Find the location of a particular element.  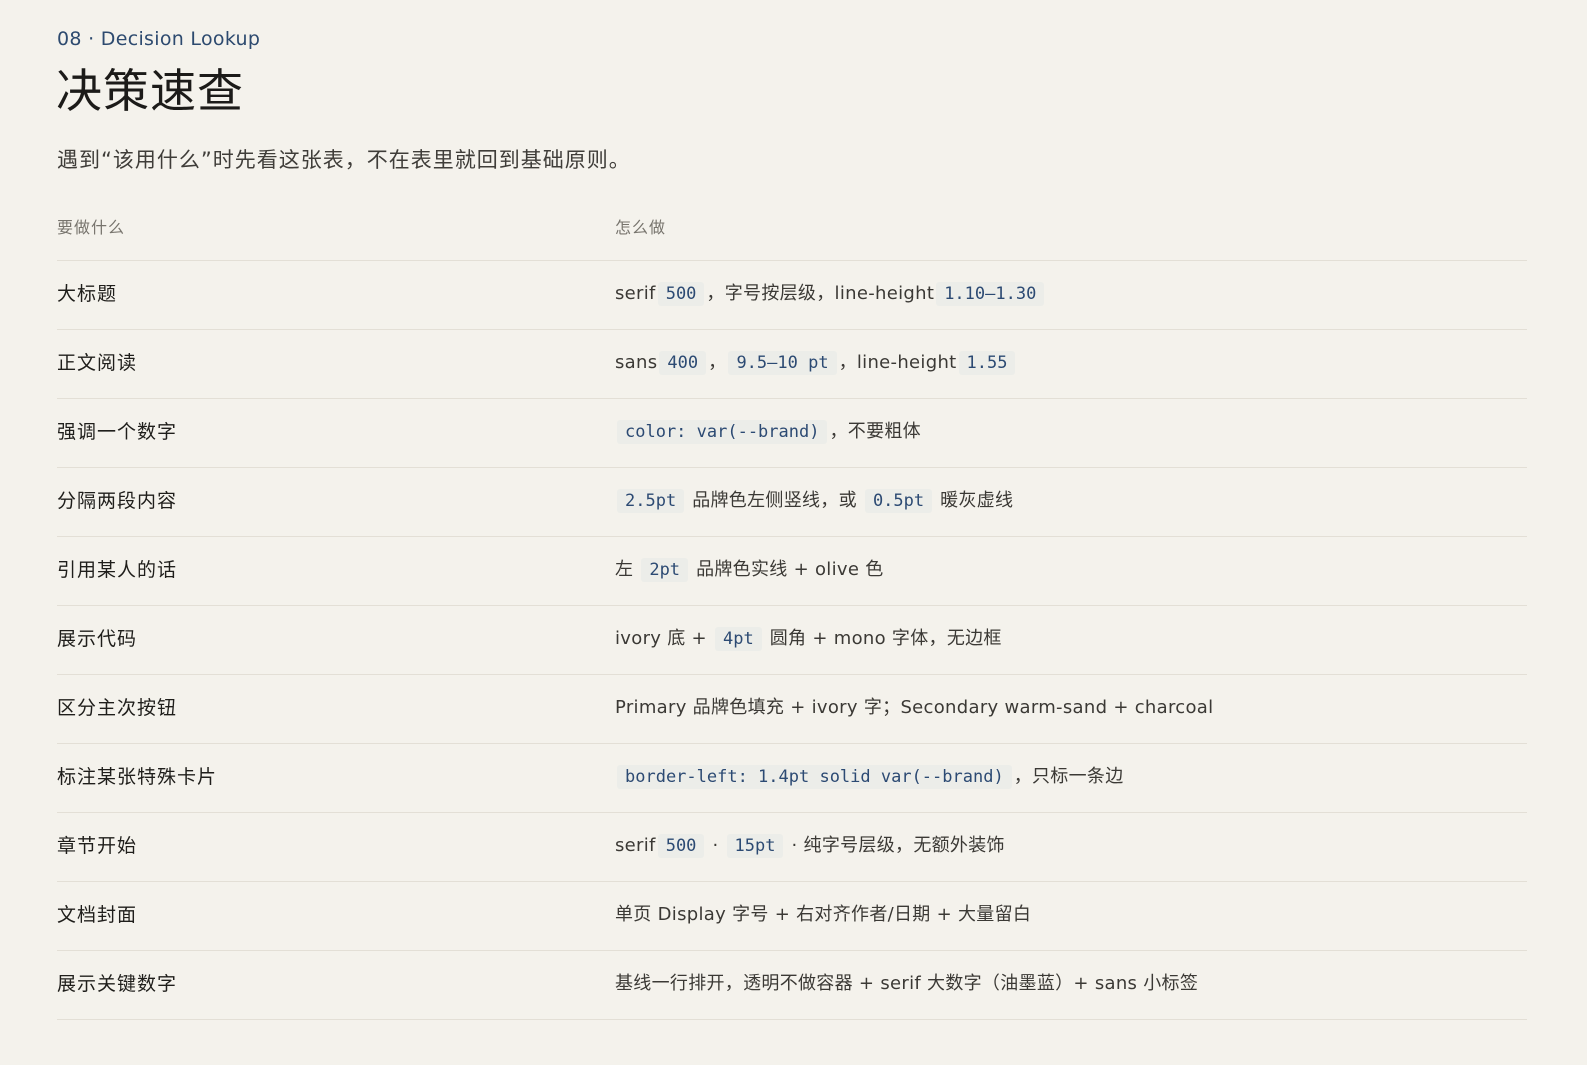

cell-what: 引用某人的话 is located at coordinates (117, 570).